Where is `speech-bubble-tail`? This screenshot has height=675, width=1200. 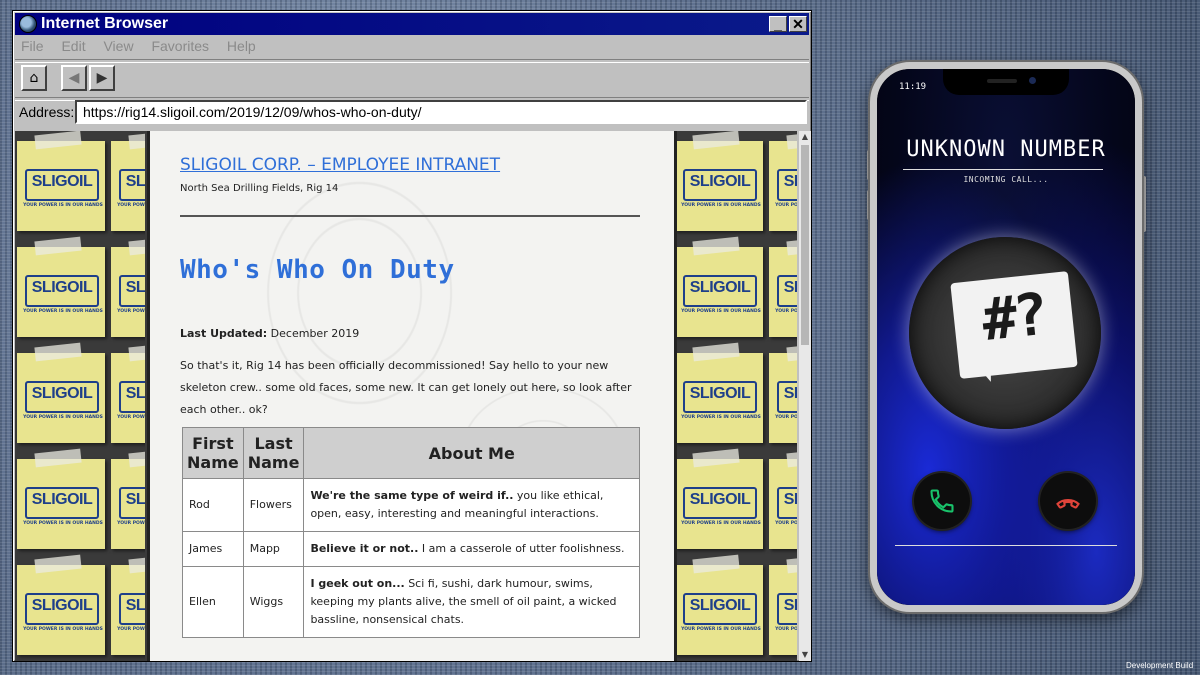 speech-bubble-tail is located at coordinates (982, 369).